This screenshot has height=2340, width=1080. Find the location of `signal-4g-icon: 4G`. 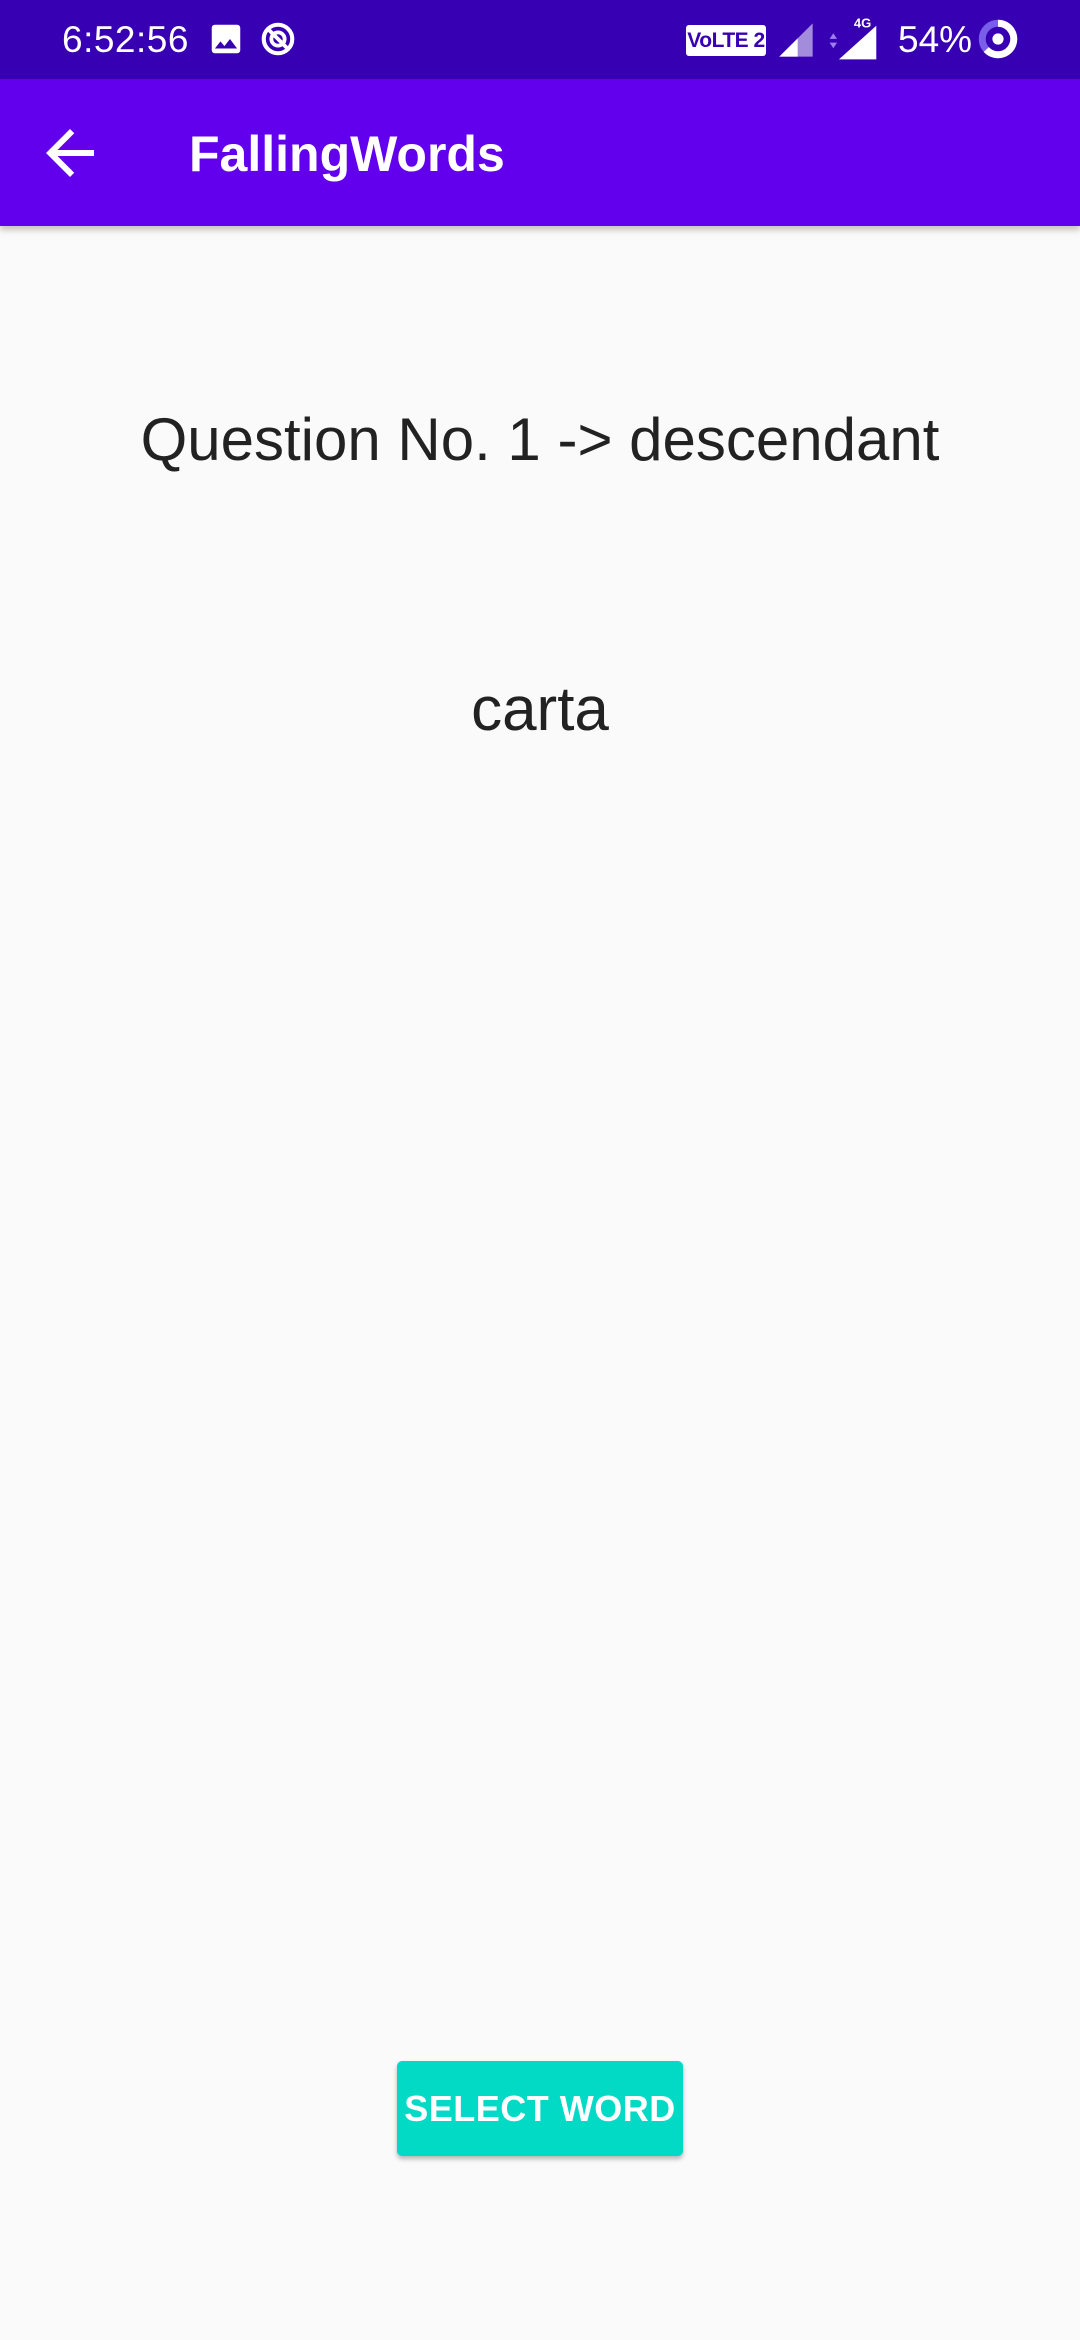

signal-4g-icon: 4G is located at coordinates (852, 37).